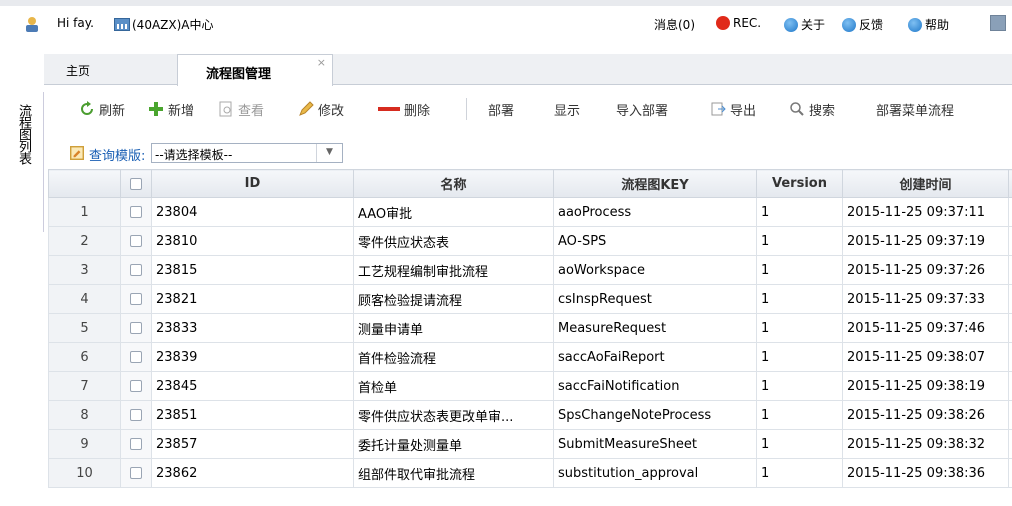  Describe the element at coordinates (915, 109) in the screenshot. I see `deploy-menu-flow-button: 部署菜单流程` at that location.